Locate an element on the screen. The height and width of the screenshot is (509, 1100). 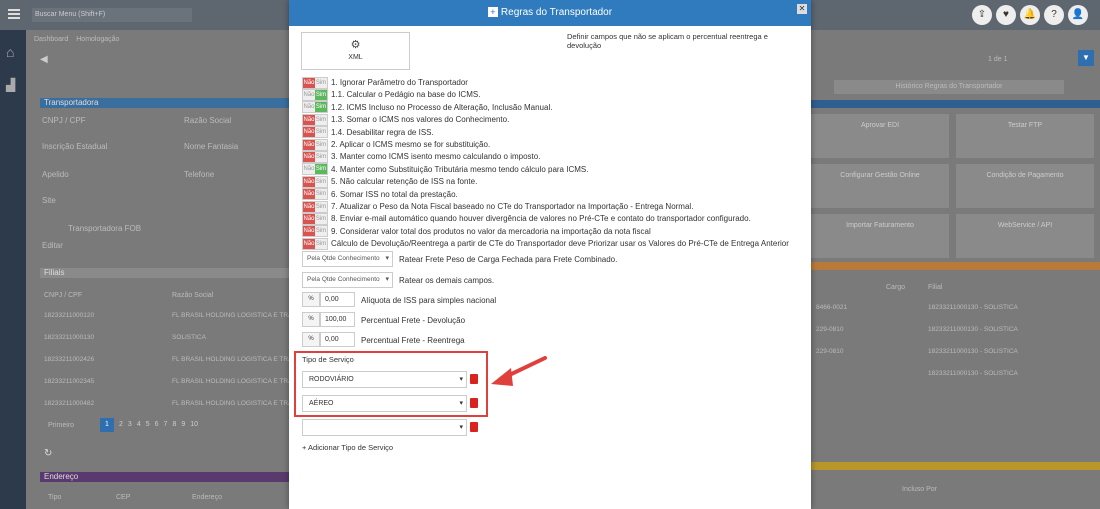
pager-page: 3 is located at coordinates (130, 425).